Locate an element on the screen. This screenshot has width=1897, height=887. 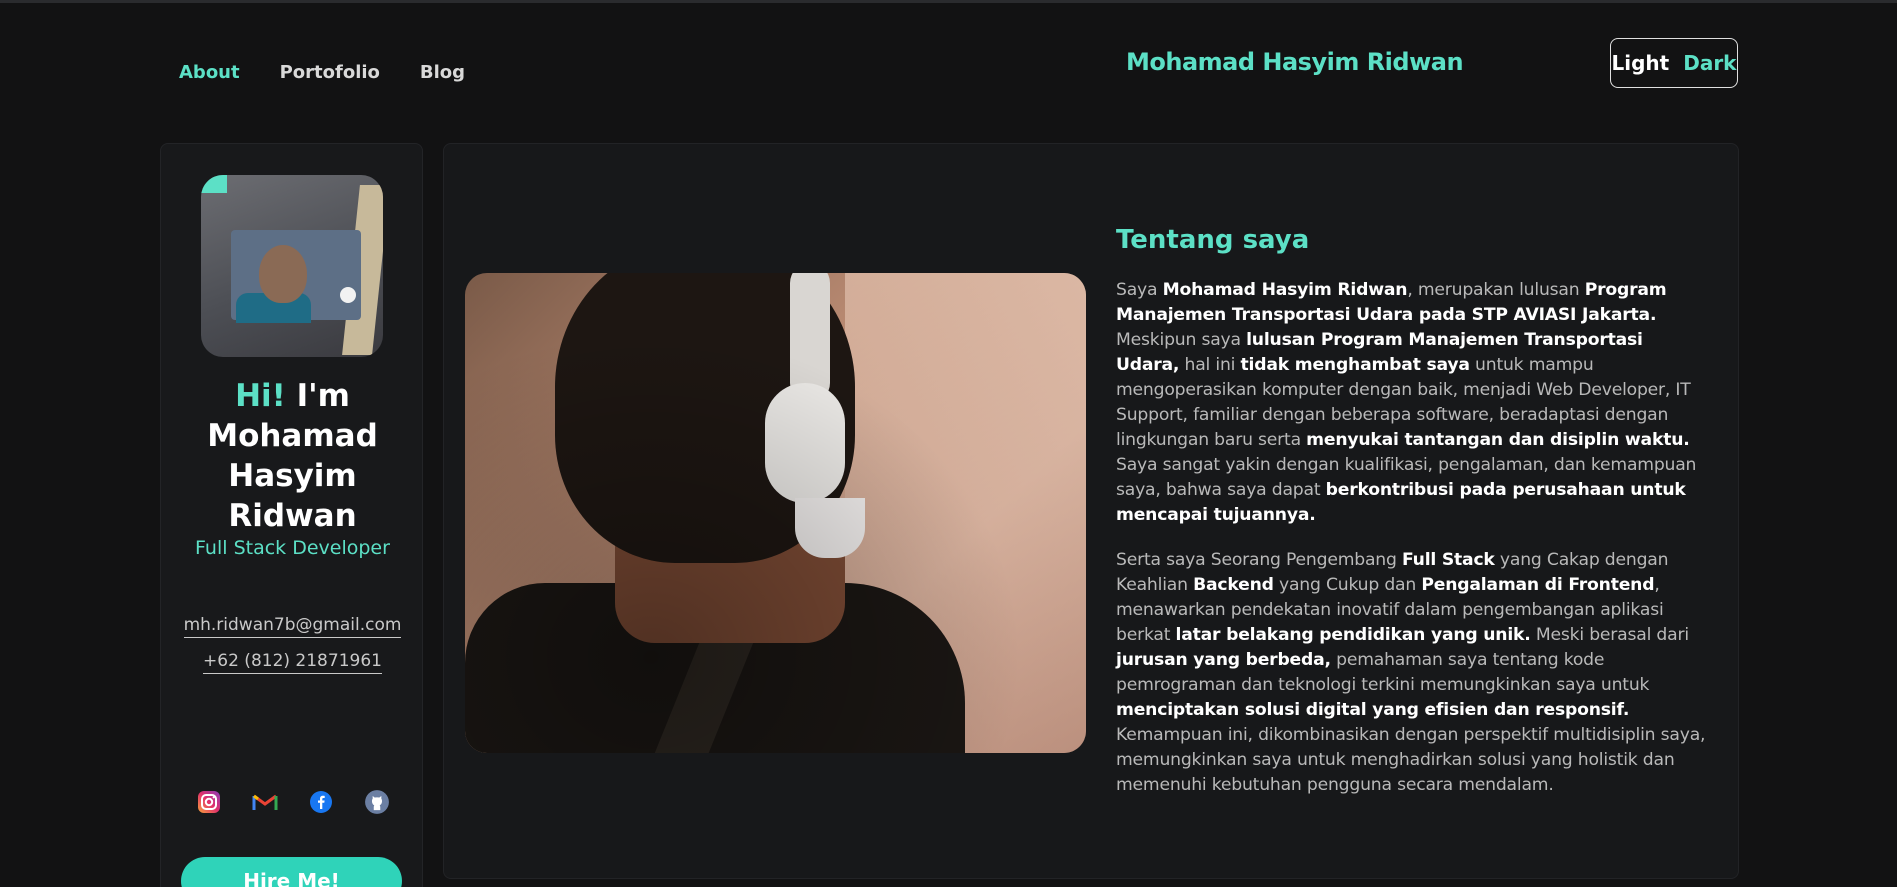
body-text: , merupakan lulusan is located at coordinates (1496, 290).